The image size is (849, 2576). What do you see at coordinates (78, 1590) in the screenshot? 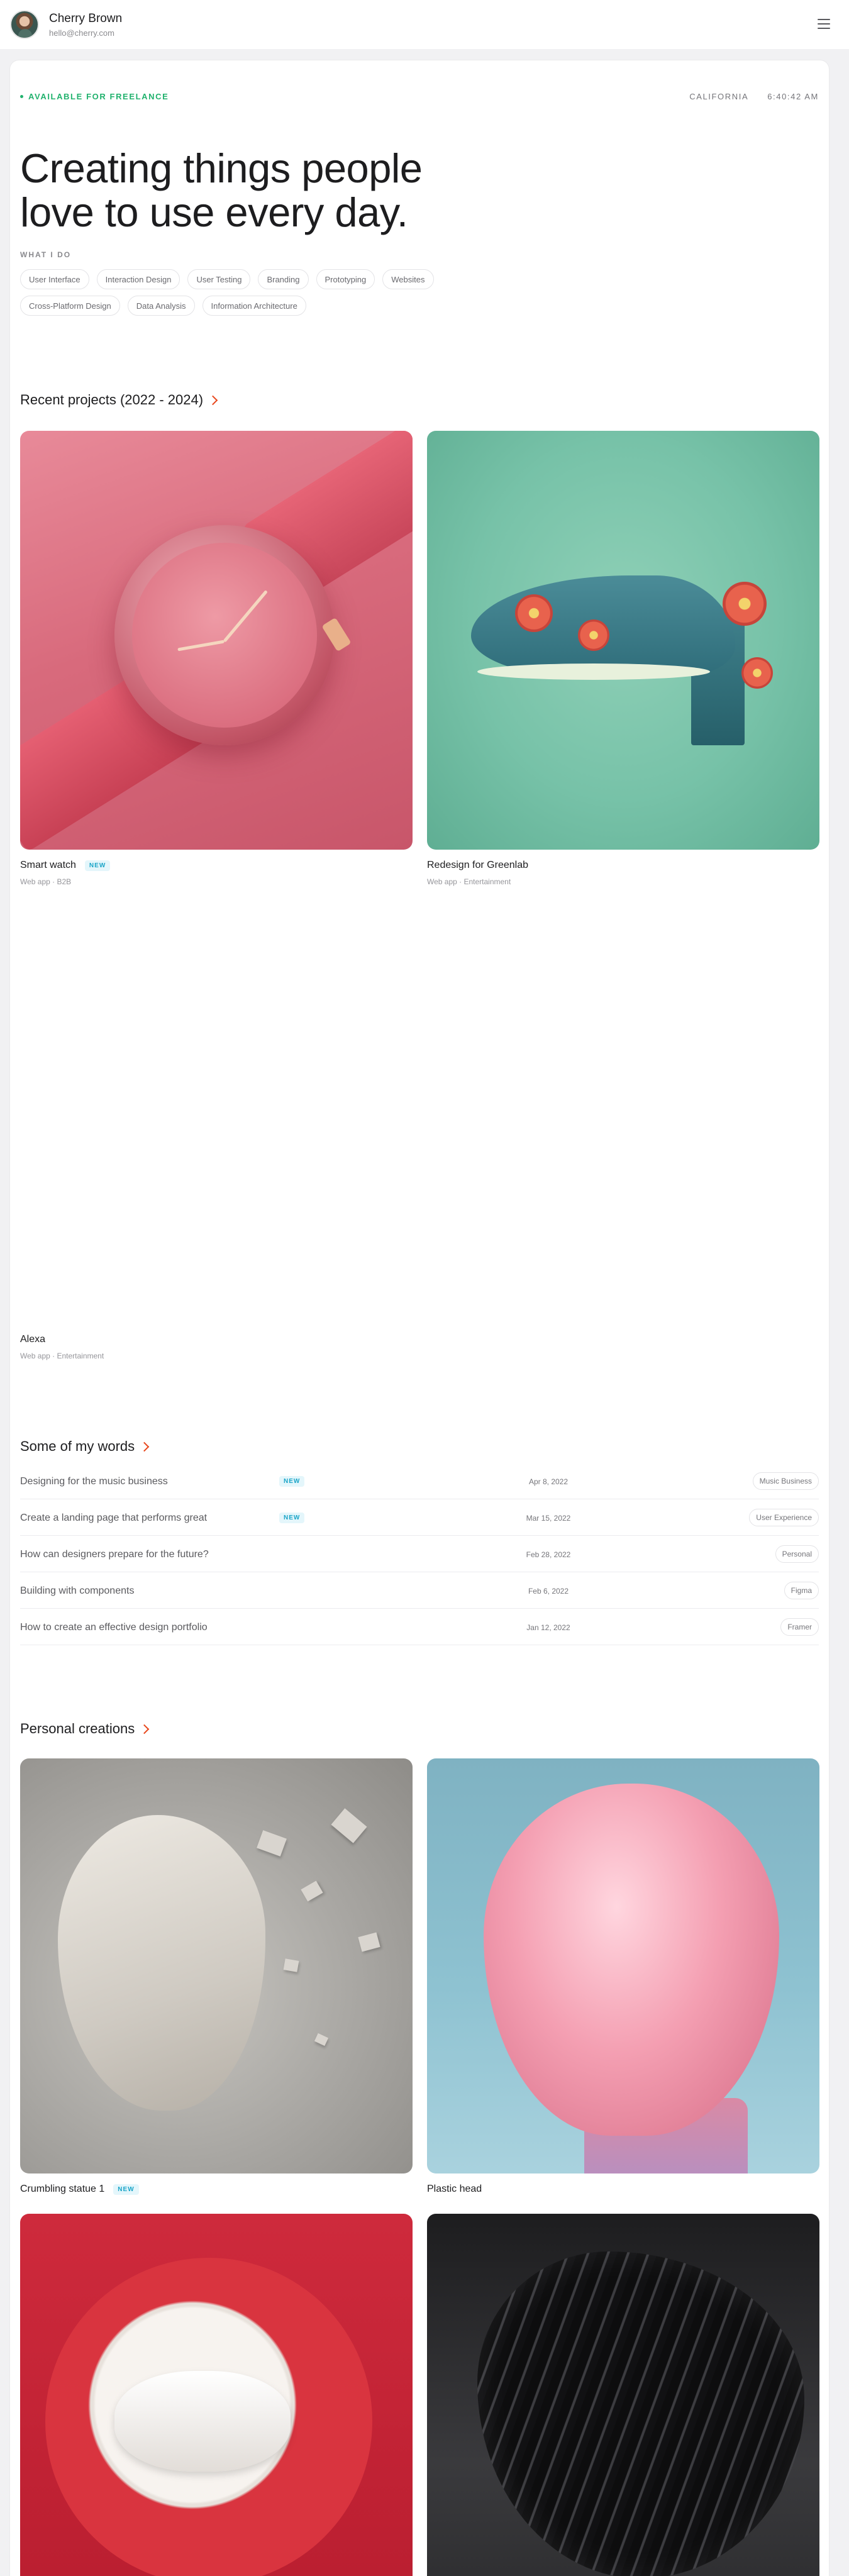
I see `post-title: Building with components` at bounding box center [78, 1590].